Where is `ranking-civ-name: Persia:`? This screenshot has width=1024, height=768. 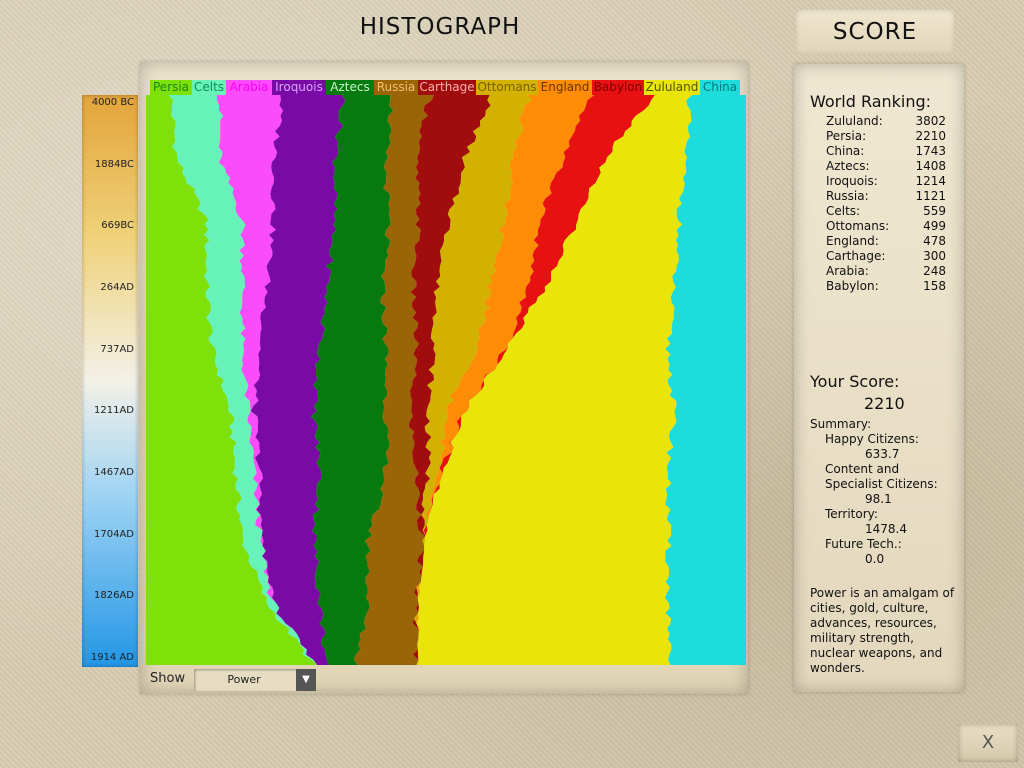 ranking-civ-name: Persia: is located at coordinates (846, 136).